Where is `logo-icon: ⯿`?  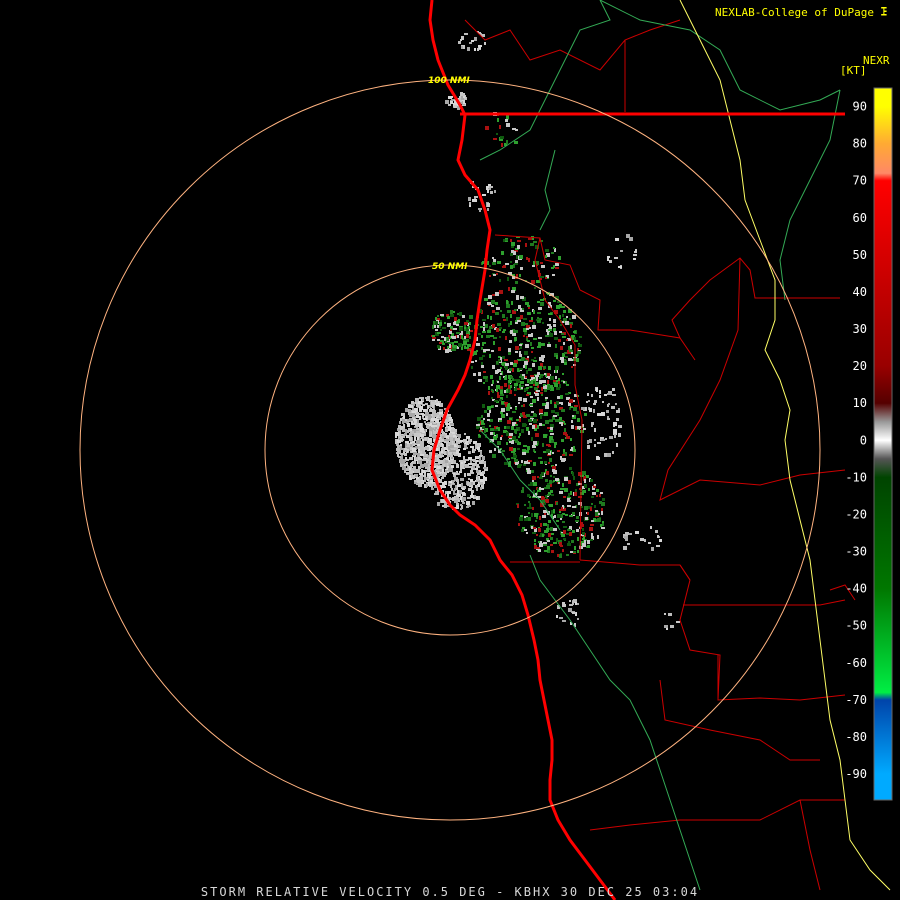 logo-icon: ⯿ is located at coordinates (880, 12).